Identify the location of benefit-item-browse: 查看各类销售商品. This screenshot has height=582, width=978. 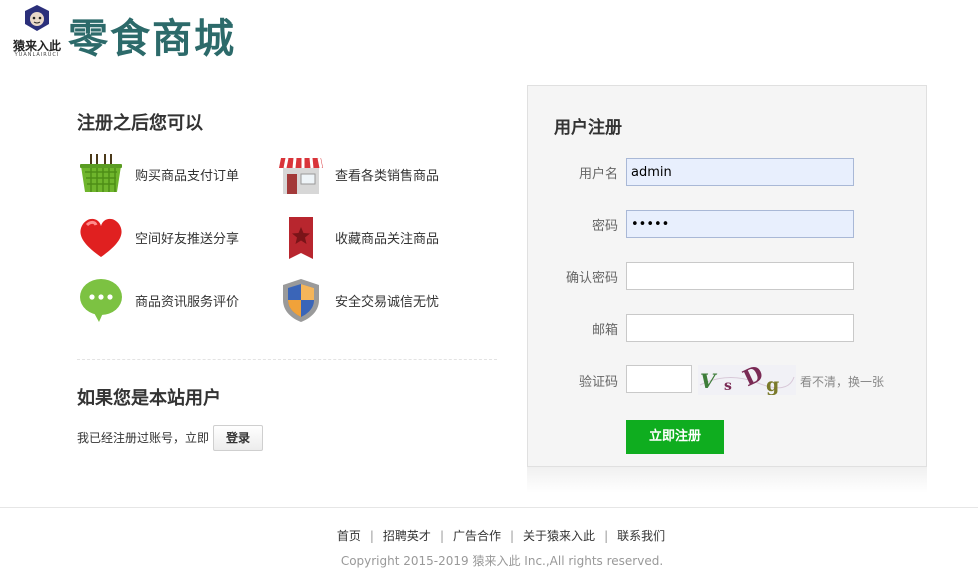
(372, 175).